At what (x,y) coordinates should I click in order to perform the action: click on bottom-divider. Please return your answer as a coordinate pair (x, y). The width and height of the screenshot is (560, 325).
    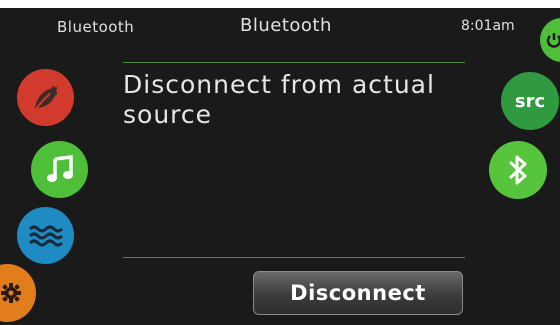
    Looking at the image, I should click on (294, 257).